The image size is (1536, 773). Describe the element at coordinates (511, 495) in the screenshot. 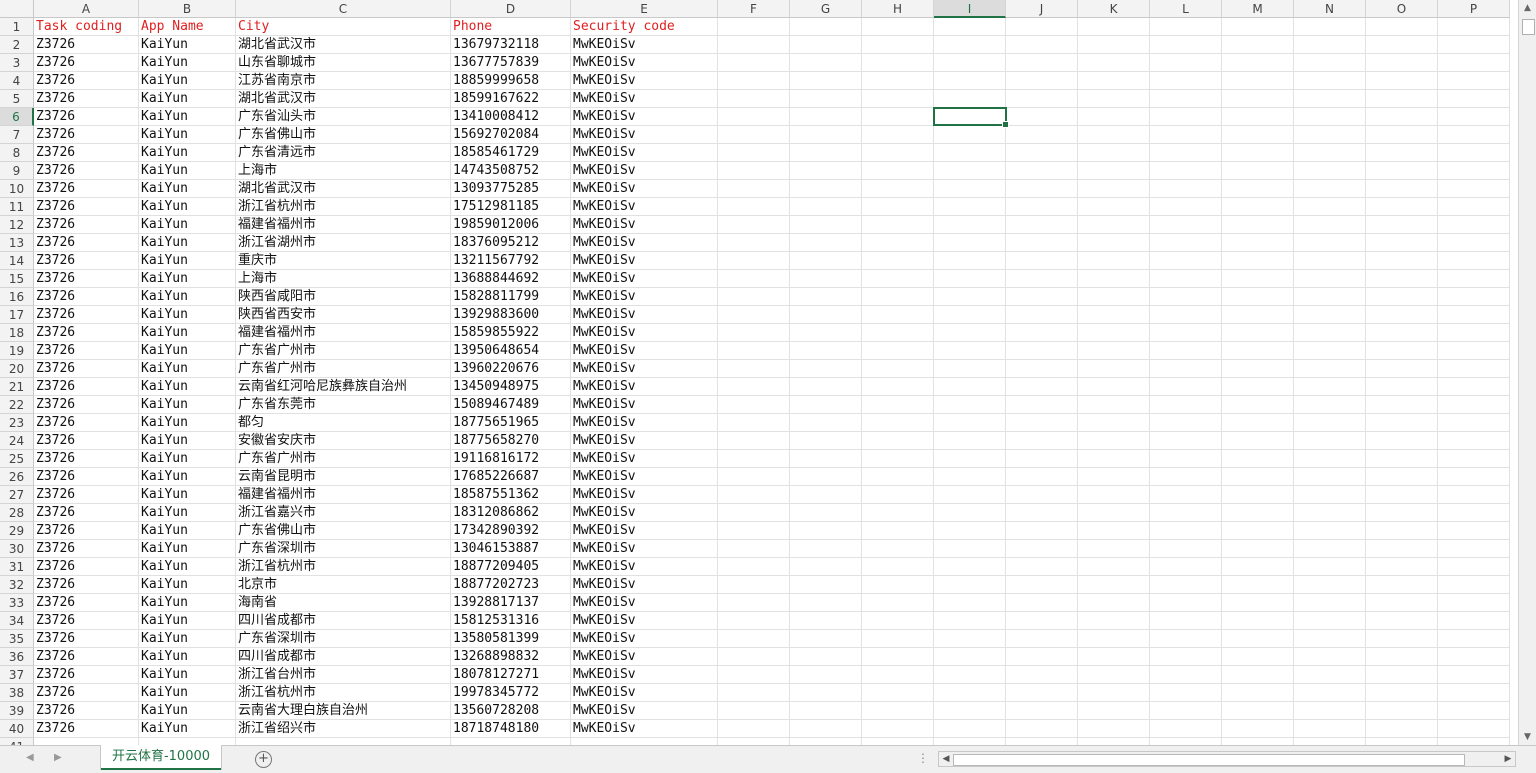

I see `data-cell: 18587551362` at that location.